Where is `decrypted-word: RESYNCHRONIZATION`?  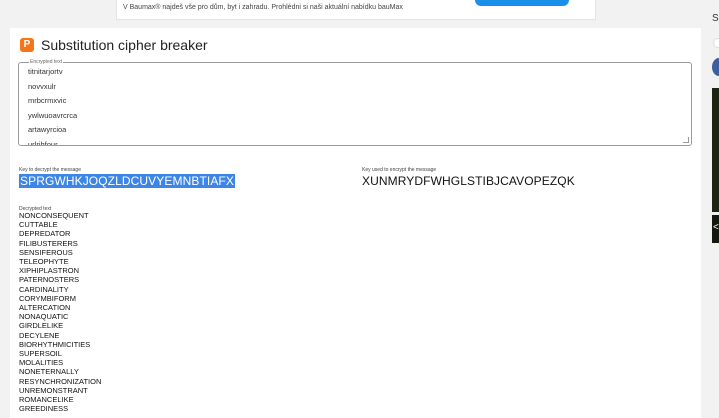 decrypted-word: RESYNCHRONIZATION is located at coordinates (60, 381).